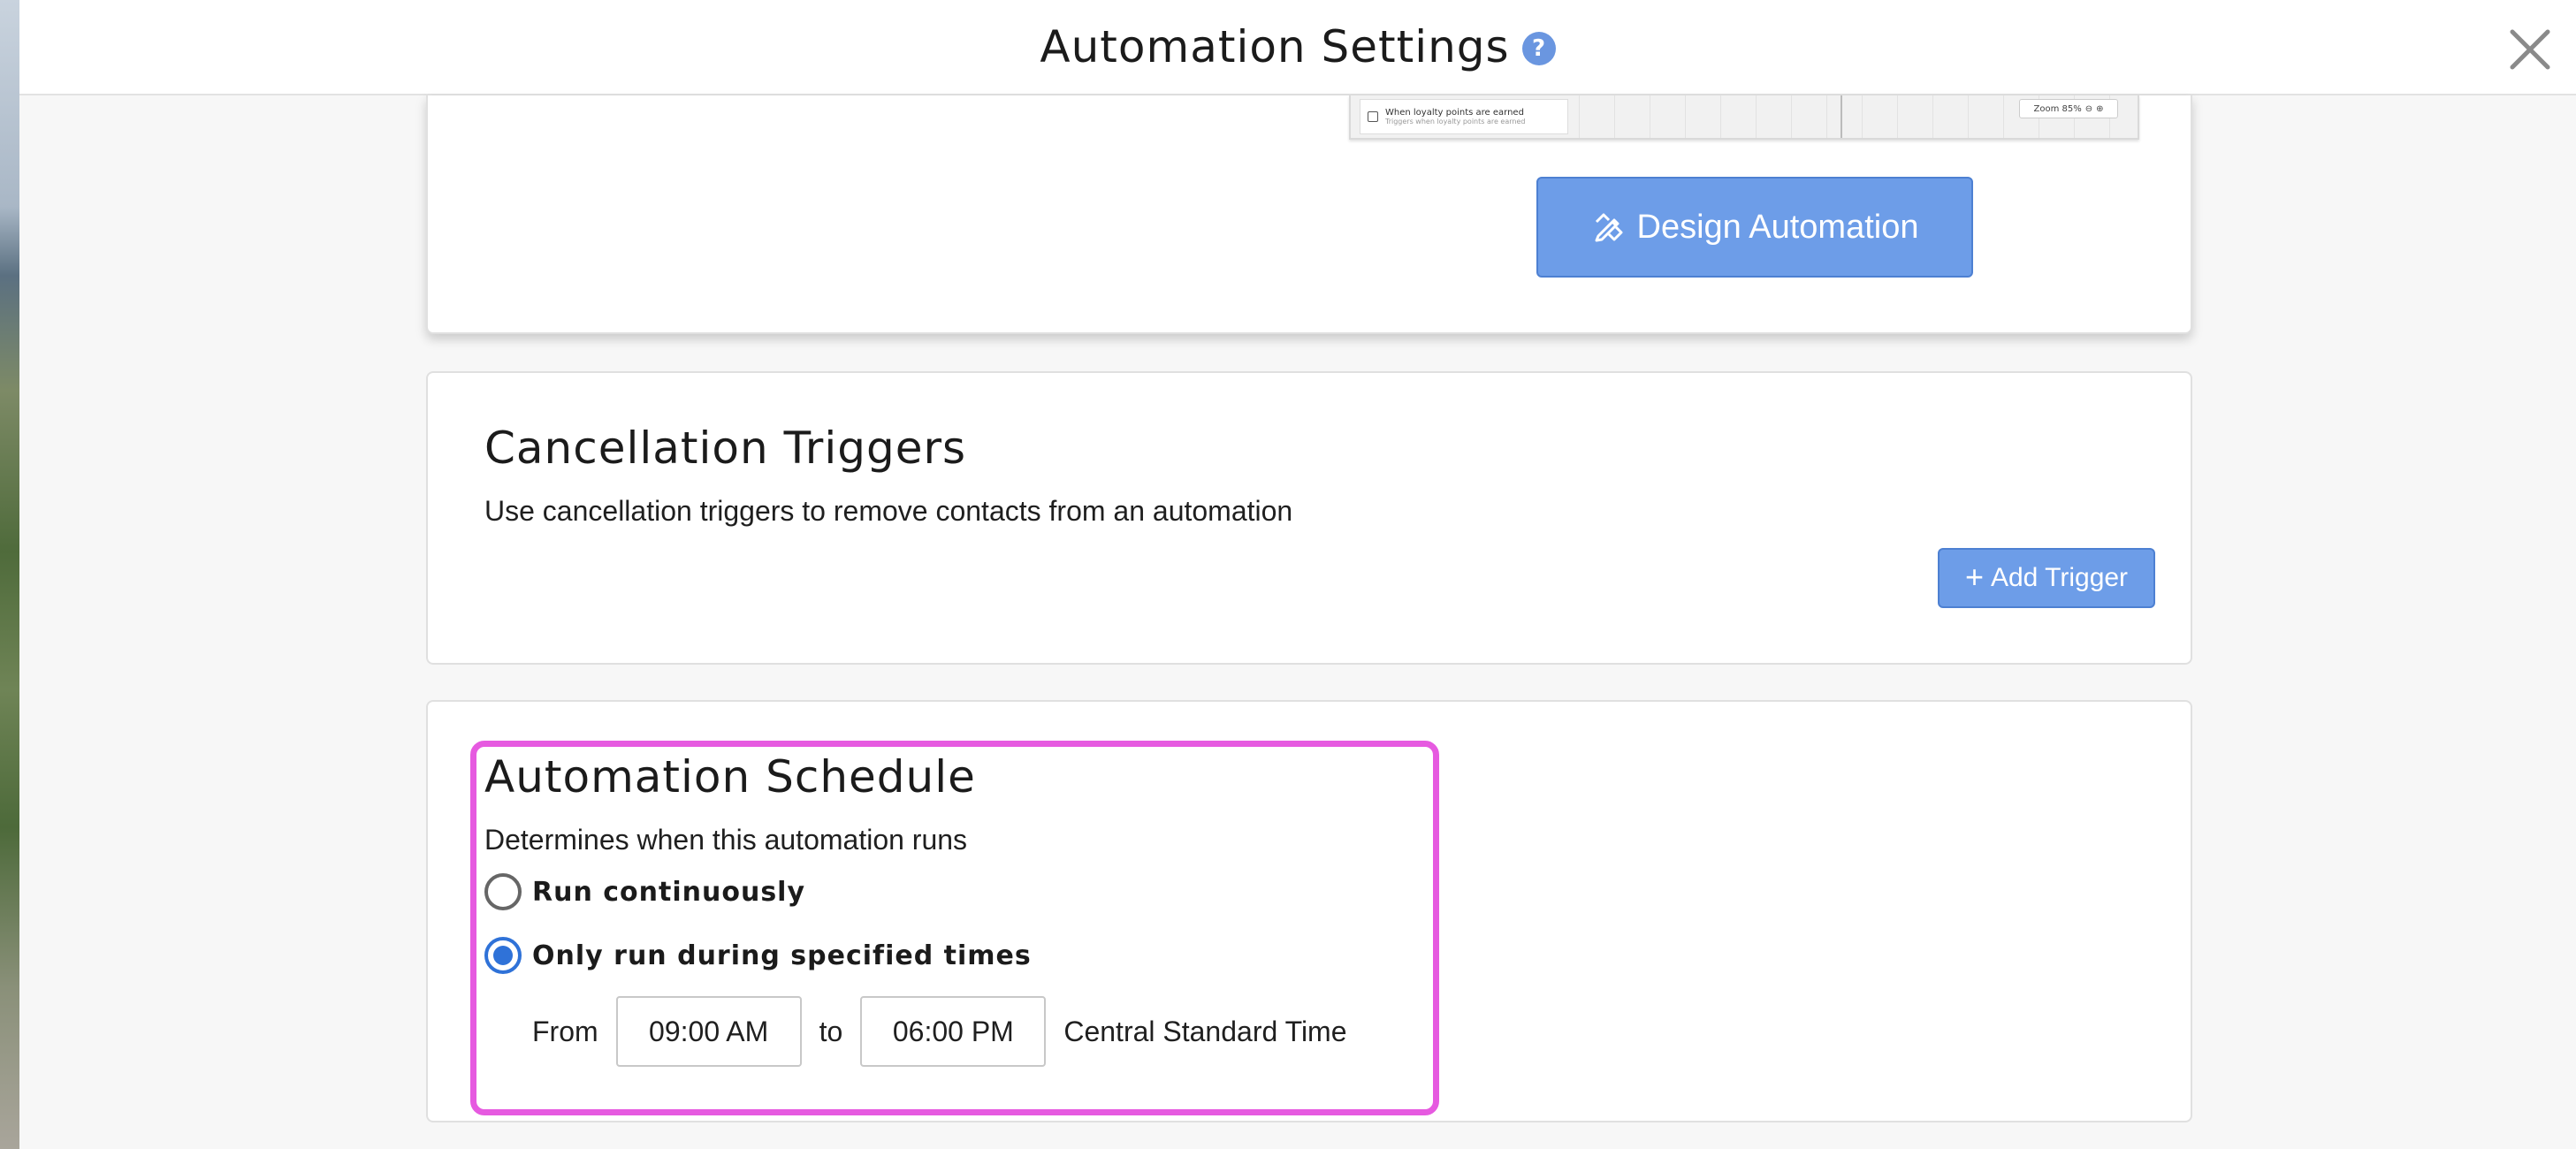 This screenshot has height=1149, width=2576. What do you see at coordinates (2100, 108) in the screenshot?
I see `zoom-in-icon: ⊕` at bounding box center [2100, 108].